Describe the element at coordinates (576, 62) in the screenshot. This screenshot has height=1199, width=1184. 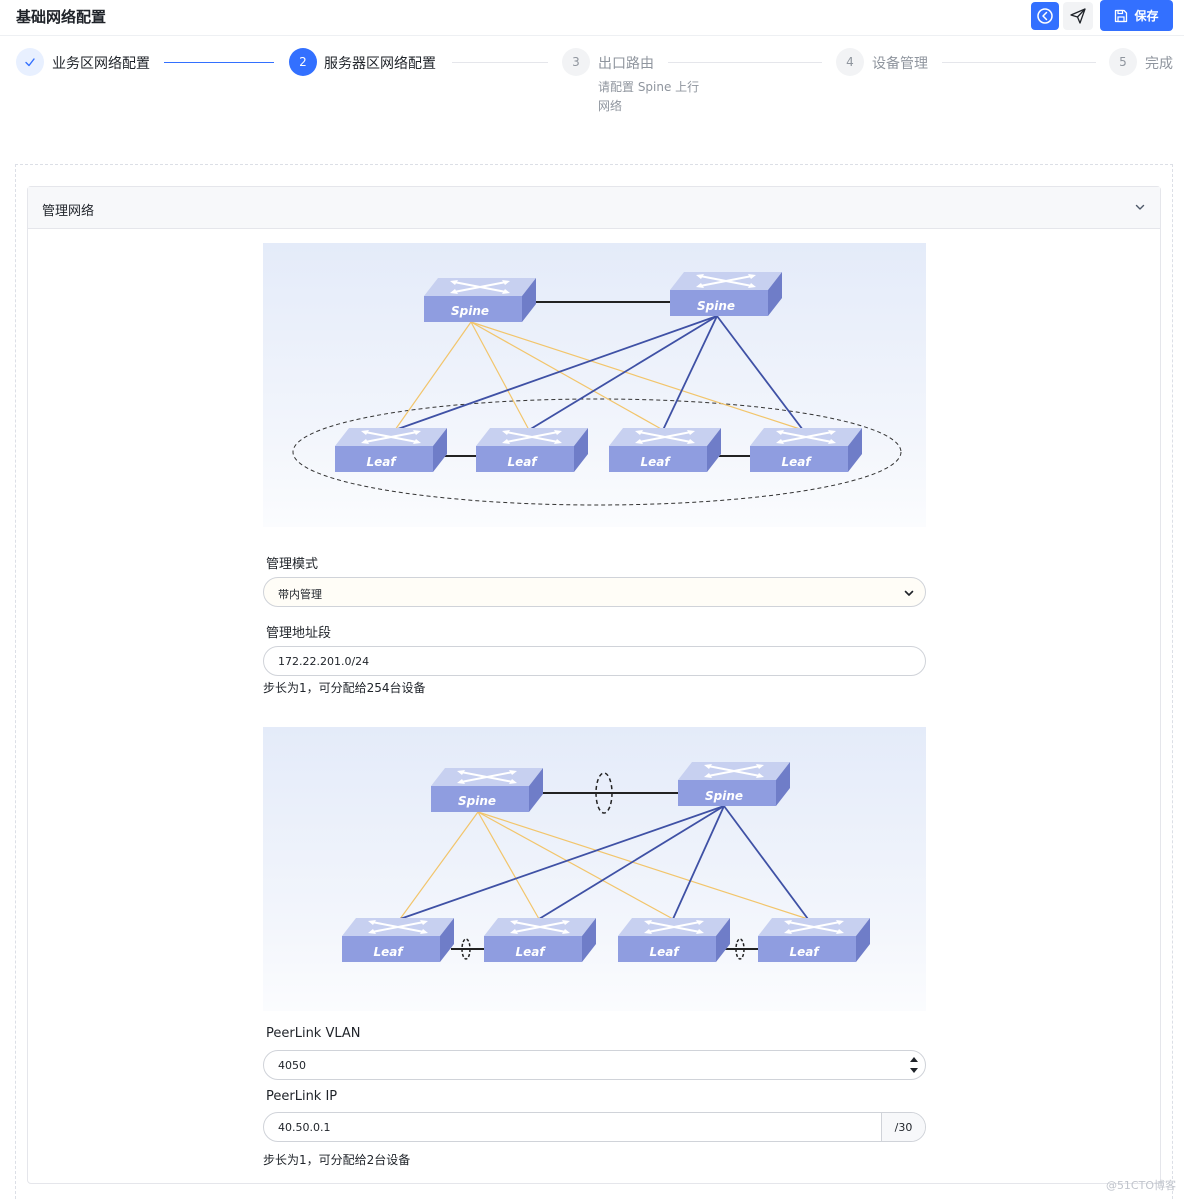
I see `step-3-index: 3` at that location.